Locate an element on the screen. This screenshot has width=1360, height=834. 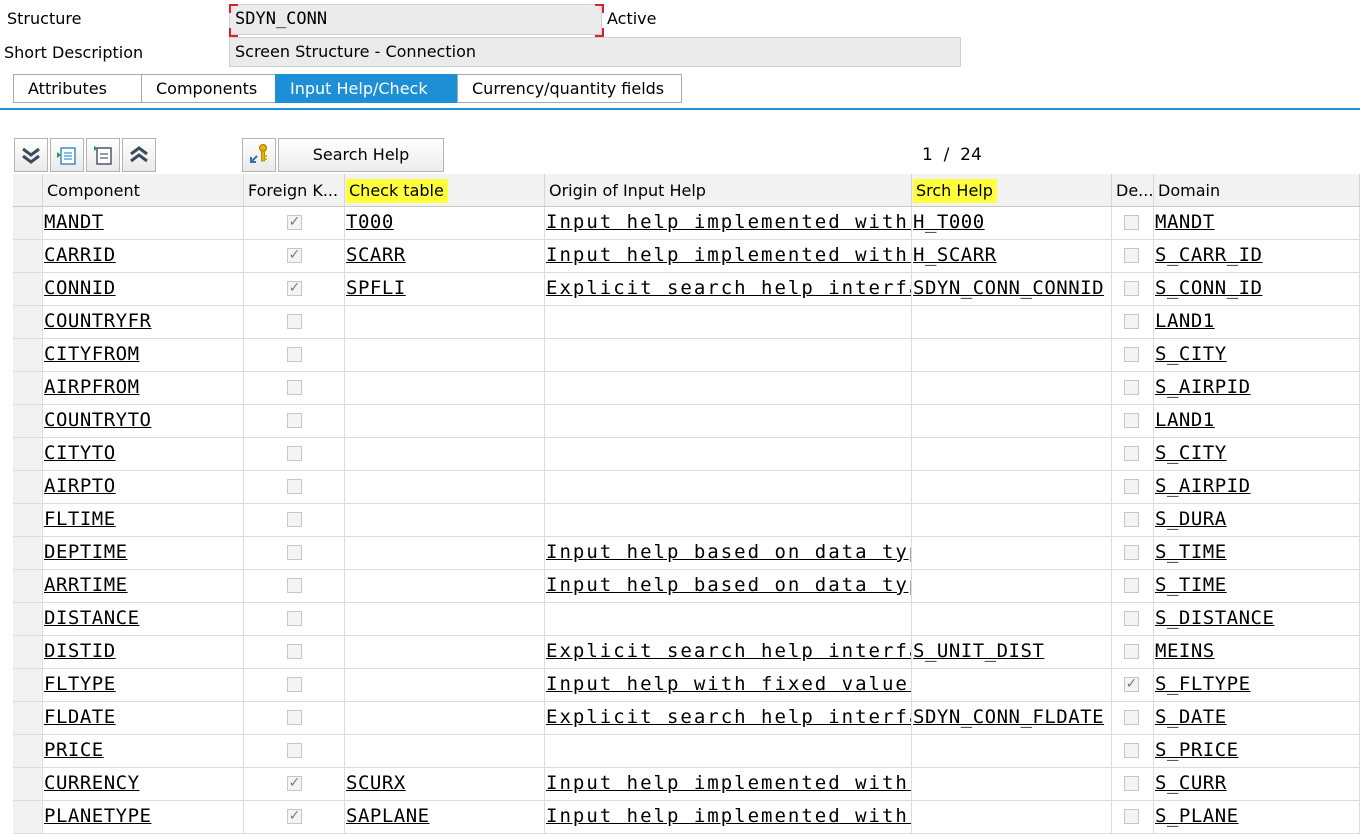
component-link: PRICE is located at coordinates (73, 750).